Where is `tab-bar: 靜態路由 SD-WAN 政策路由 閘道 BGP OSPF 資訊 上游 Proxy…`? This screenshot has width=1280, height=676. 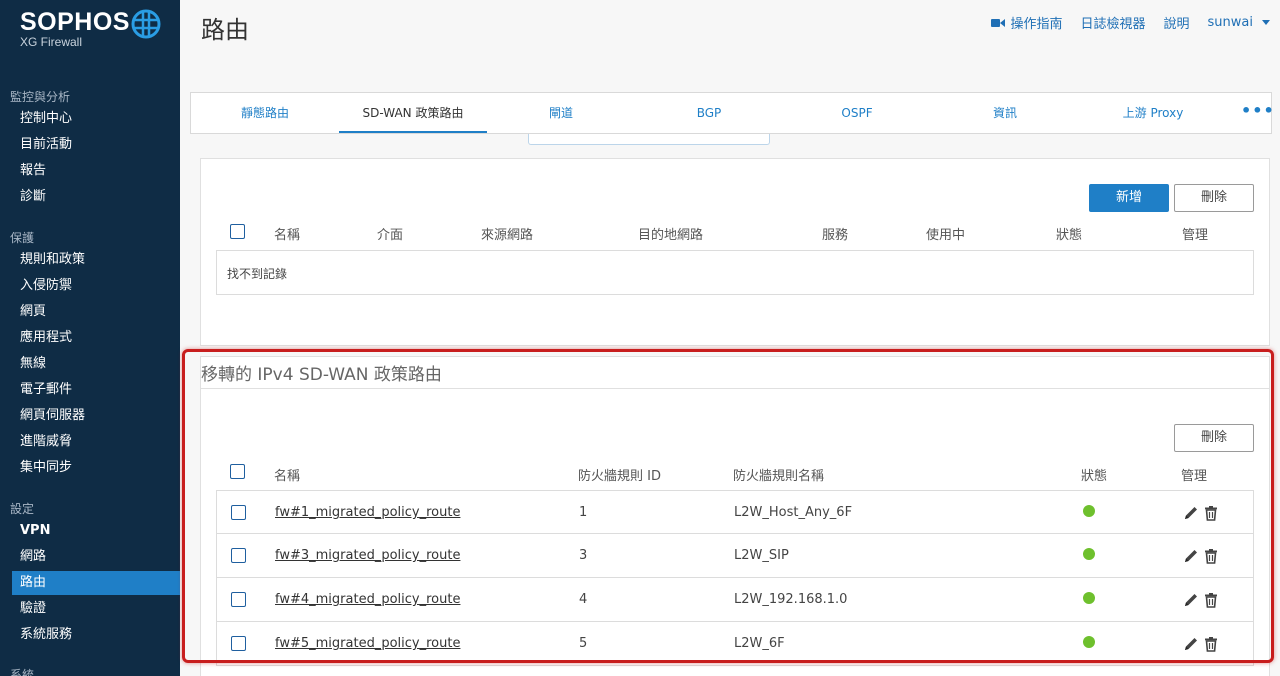 tab-bar: 靜態路由 SD-WAN 政策路由 閘道 BGP OSPF 資訊 上游 Proxy… is located at coordinates (732, 113).